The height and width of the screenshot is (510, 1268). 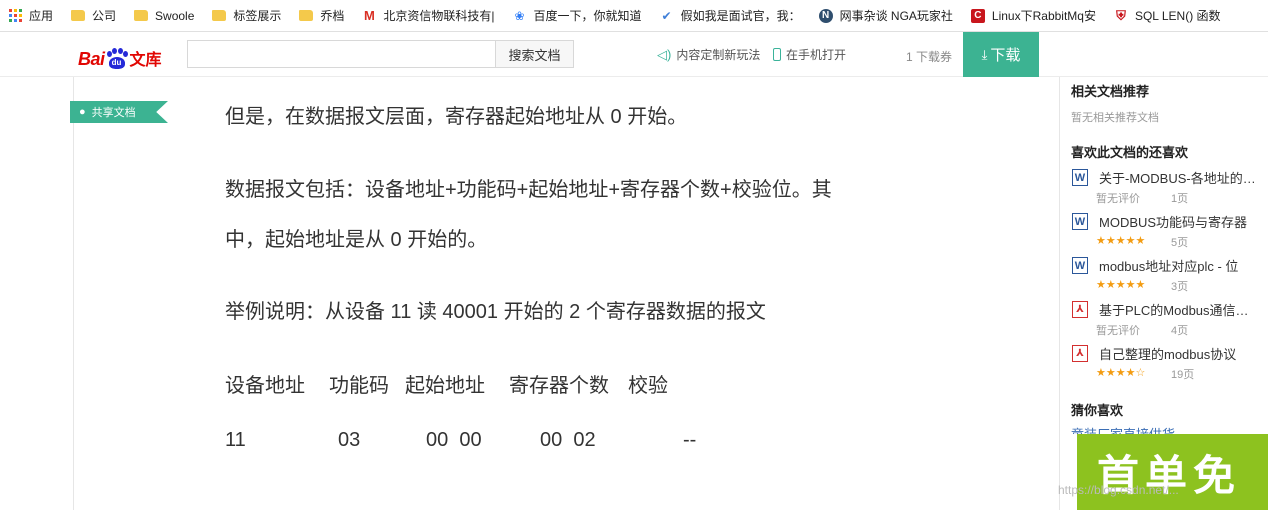 I want to click on bookmark-label: Linux下RabbitMq安, so click(x=1043, y=16).